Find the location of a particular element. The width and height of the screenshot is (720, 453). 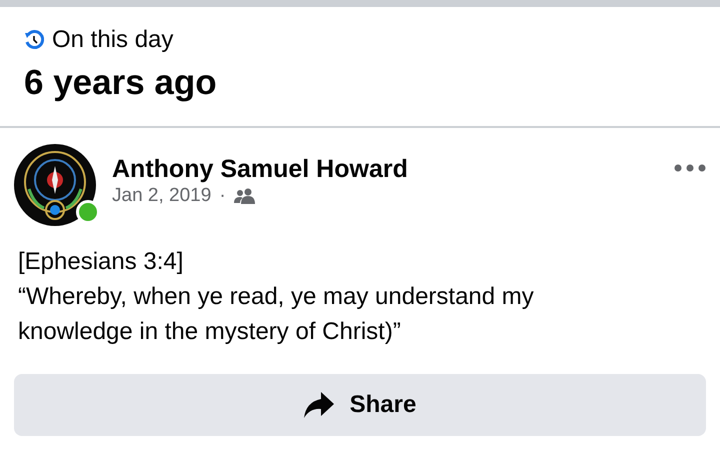

post-text-line: knowledge in the mystery of Christ)” is located at coordinates (210, 332).